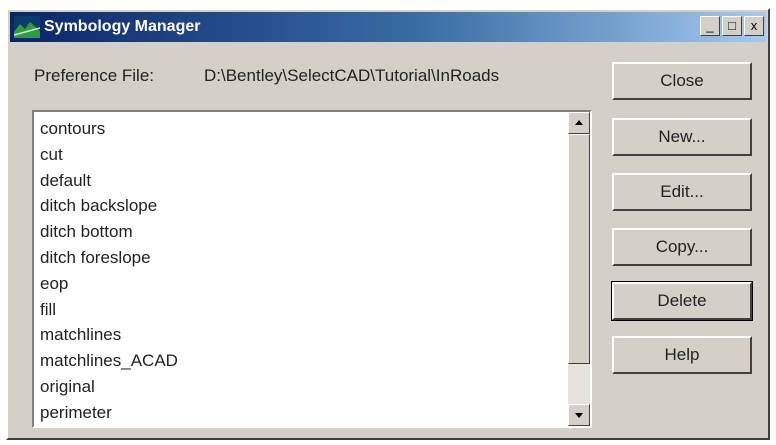 Image resolution: width=776 pixels, height=445 pixels. What do you see at coordinates (109, 258) in the screenshot?
I see `list-item: ditch foreslope` at bounding box center [109, 258].